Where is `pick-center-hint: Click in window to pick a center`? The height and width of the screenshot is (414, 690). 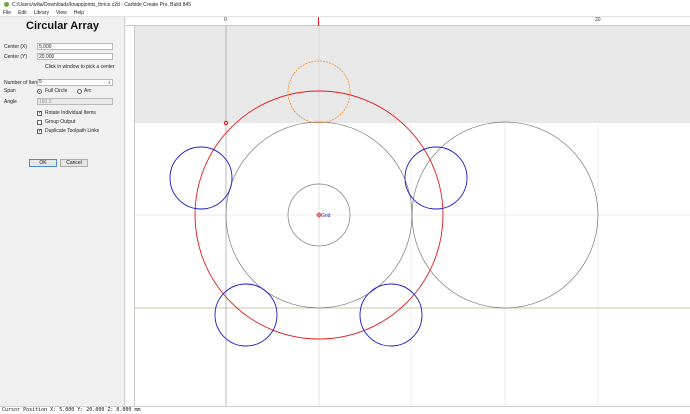 pick-center-hint: Click in window to pick a center is located at coordinates (80, 67).